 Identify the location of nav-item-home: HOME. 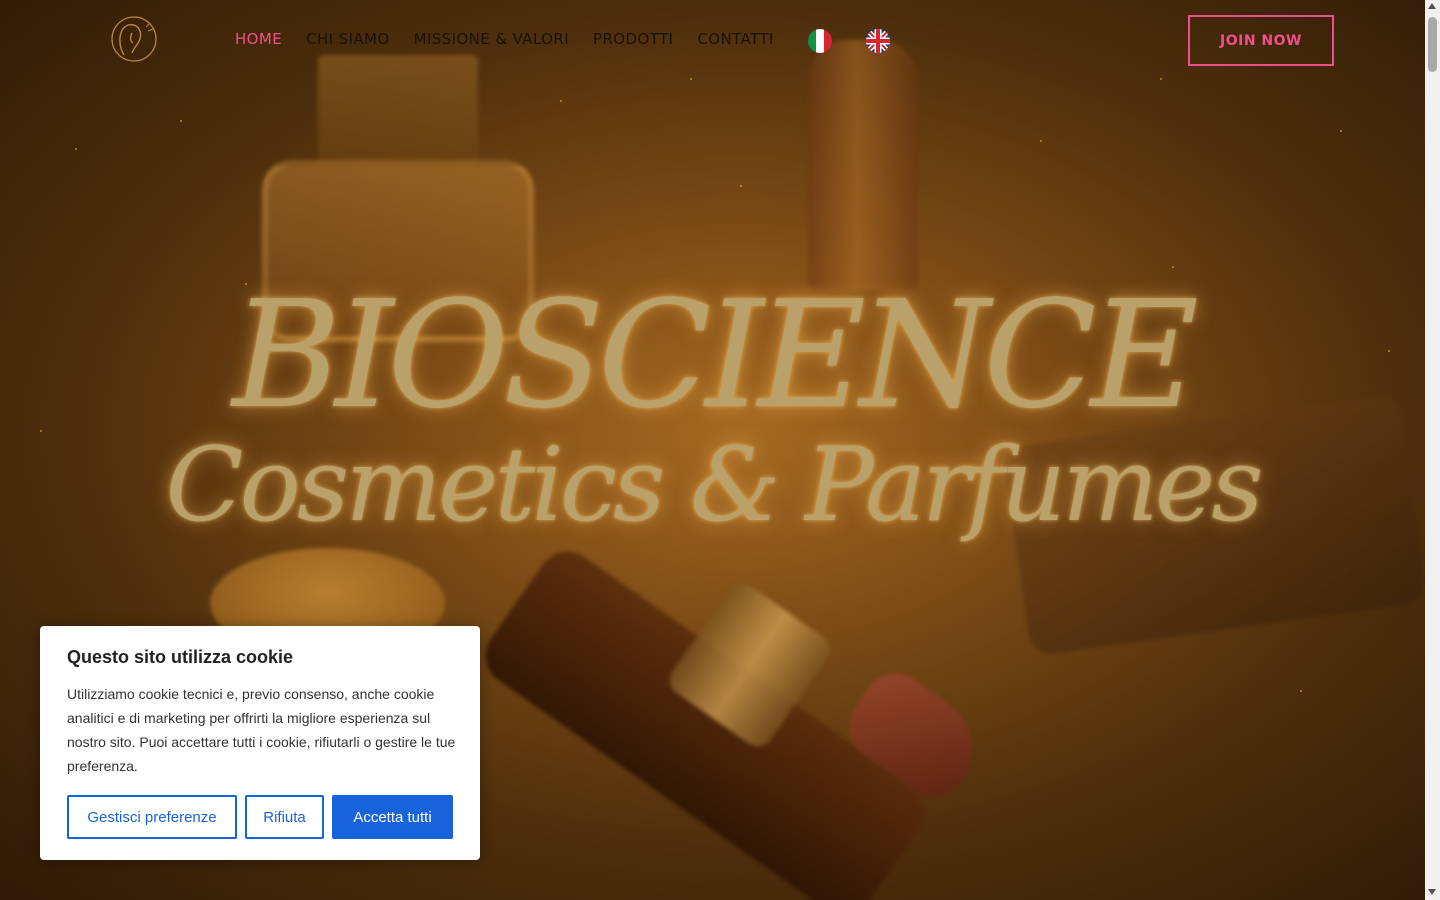
(258, 39).